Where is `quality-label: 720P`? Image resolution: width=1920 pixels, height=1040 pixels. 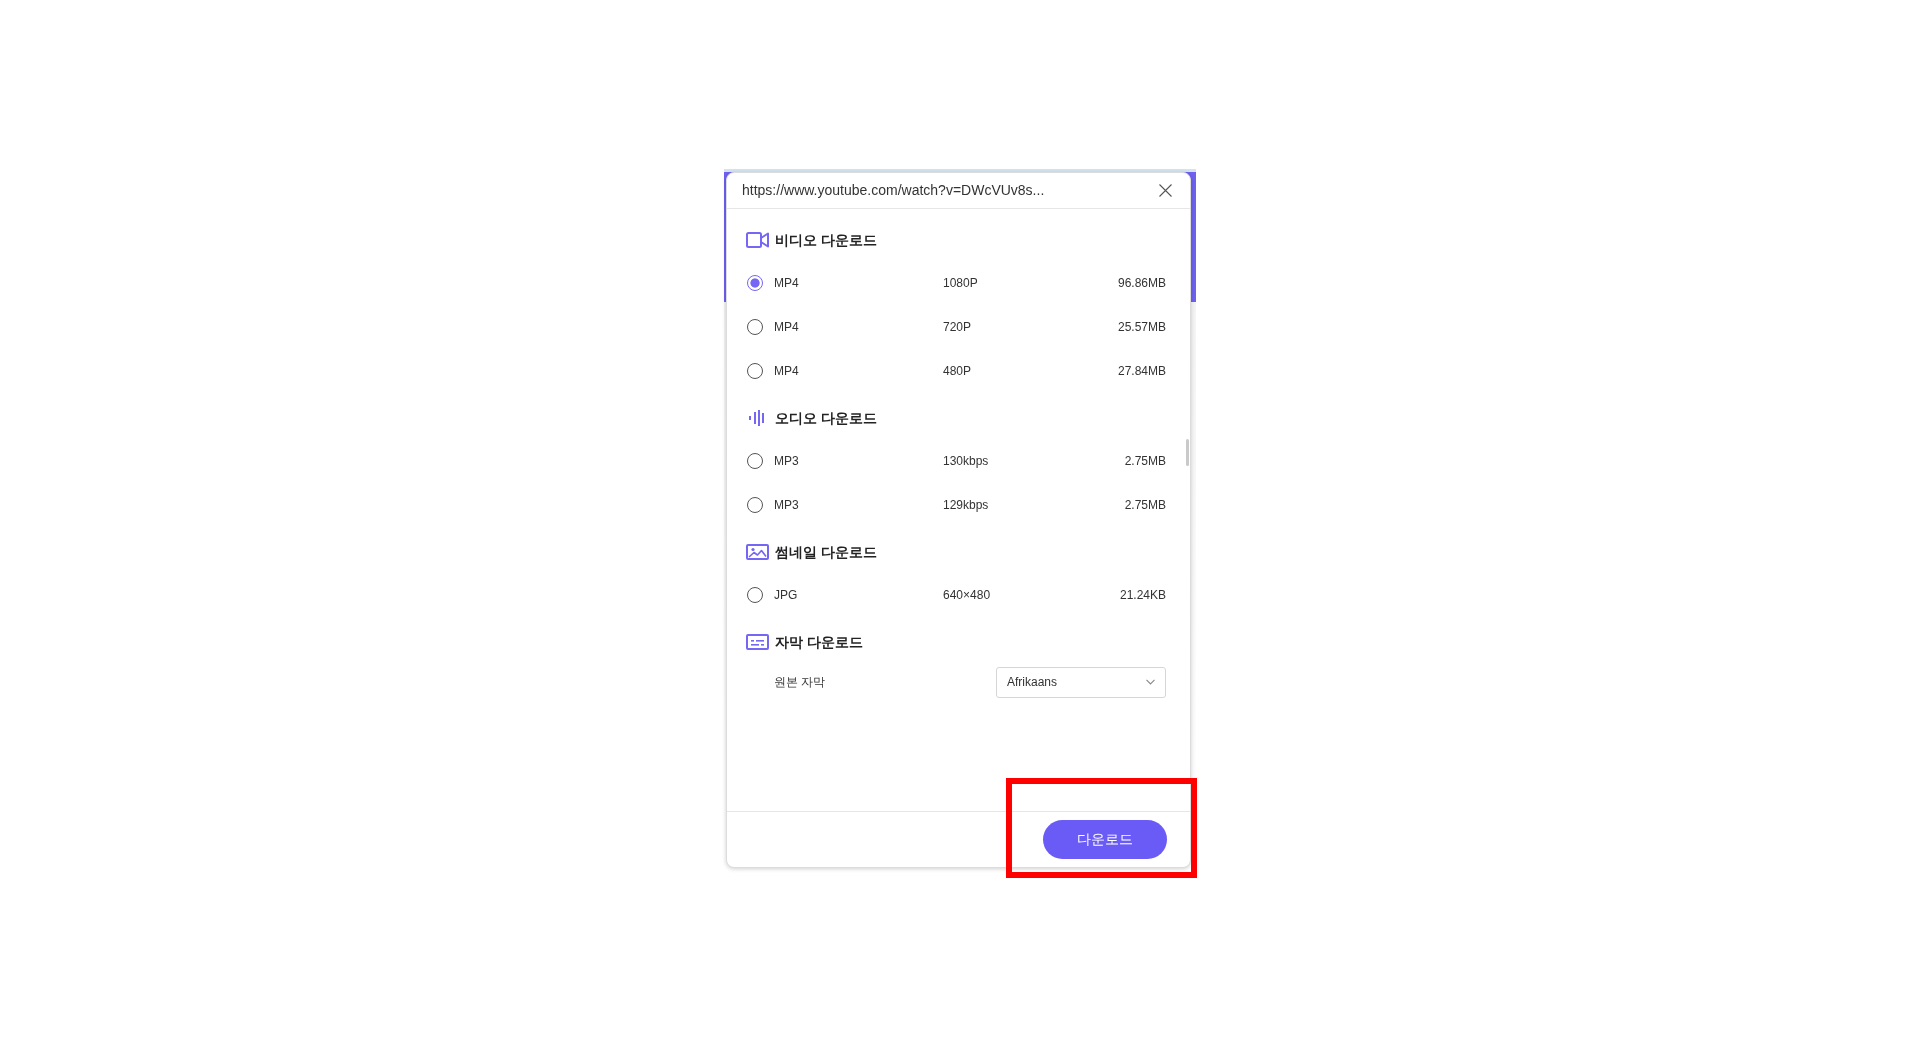 quality-label: 720P is located at coordinates (958, 327).